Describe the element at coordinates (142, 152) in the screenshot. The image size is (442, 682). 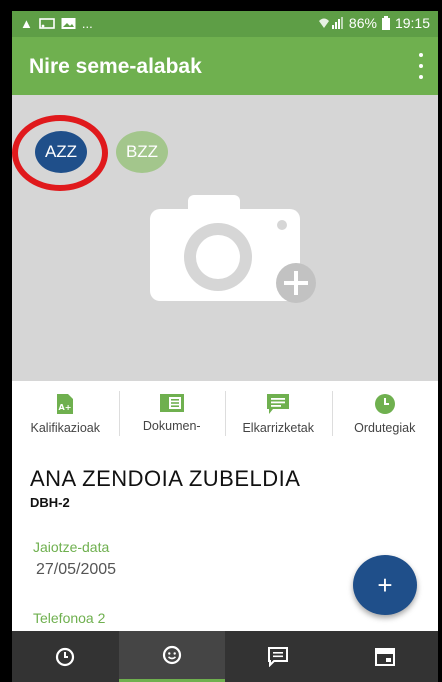
I see `child-avatar-bzz: BZZ` at that location.